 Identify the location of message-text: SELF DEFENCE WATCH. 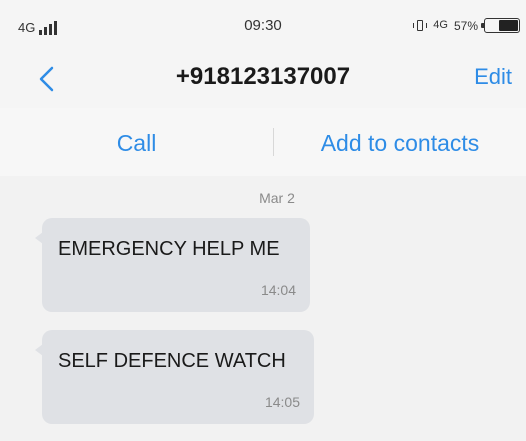
(172, 361).